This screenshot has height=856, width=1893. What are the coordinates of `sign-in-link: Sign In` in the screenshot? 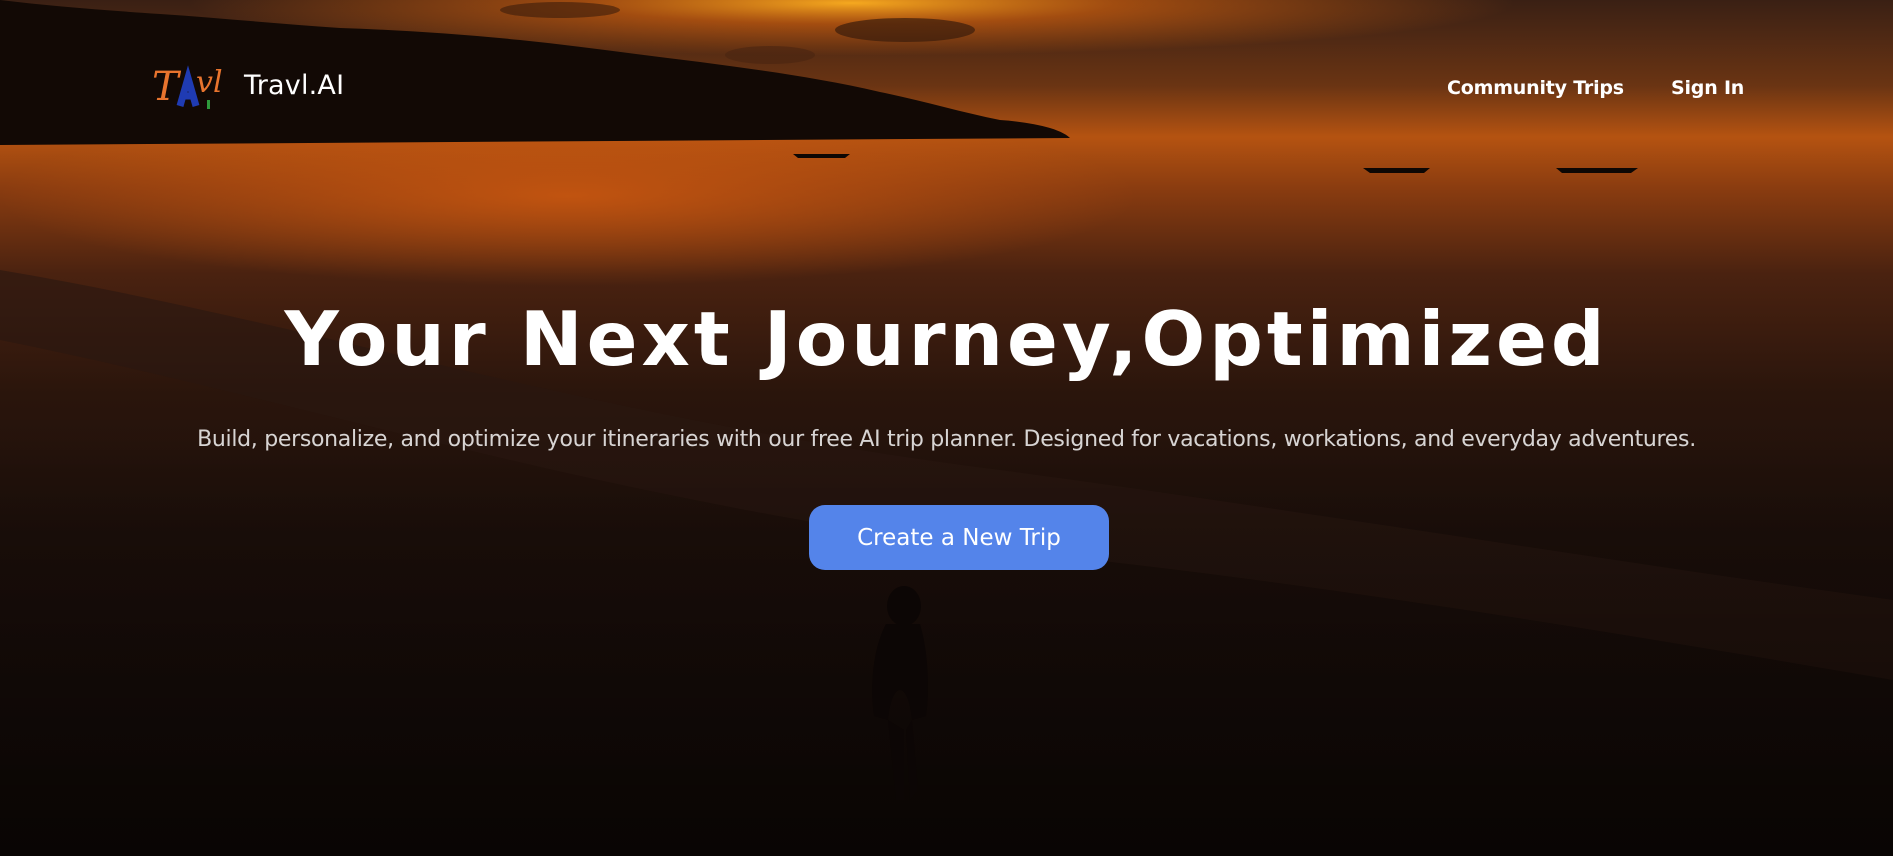 It's located at (1707, 88).